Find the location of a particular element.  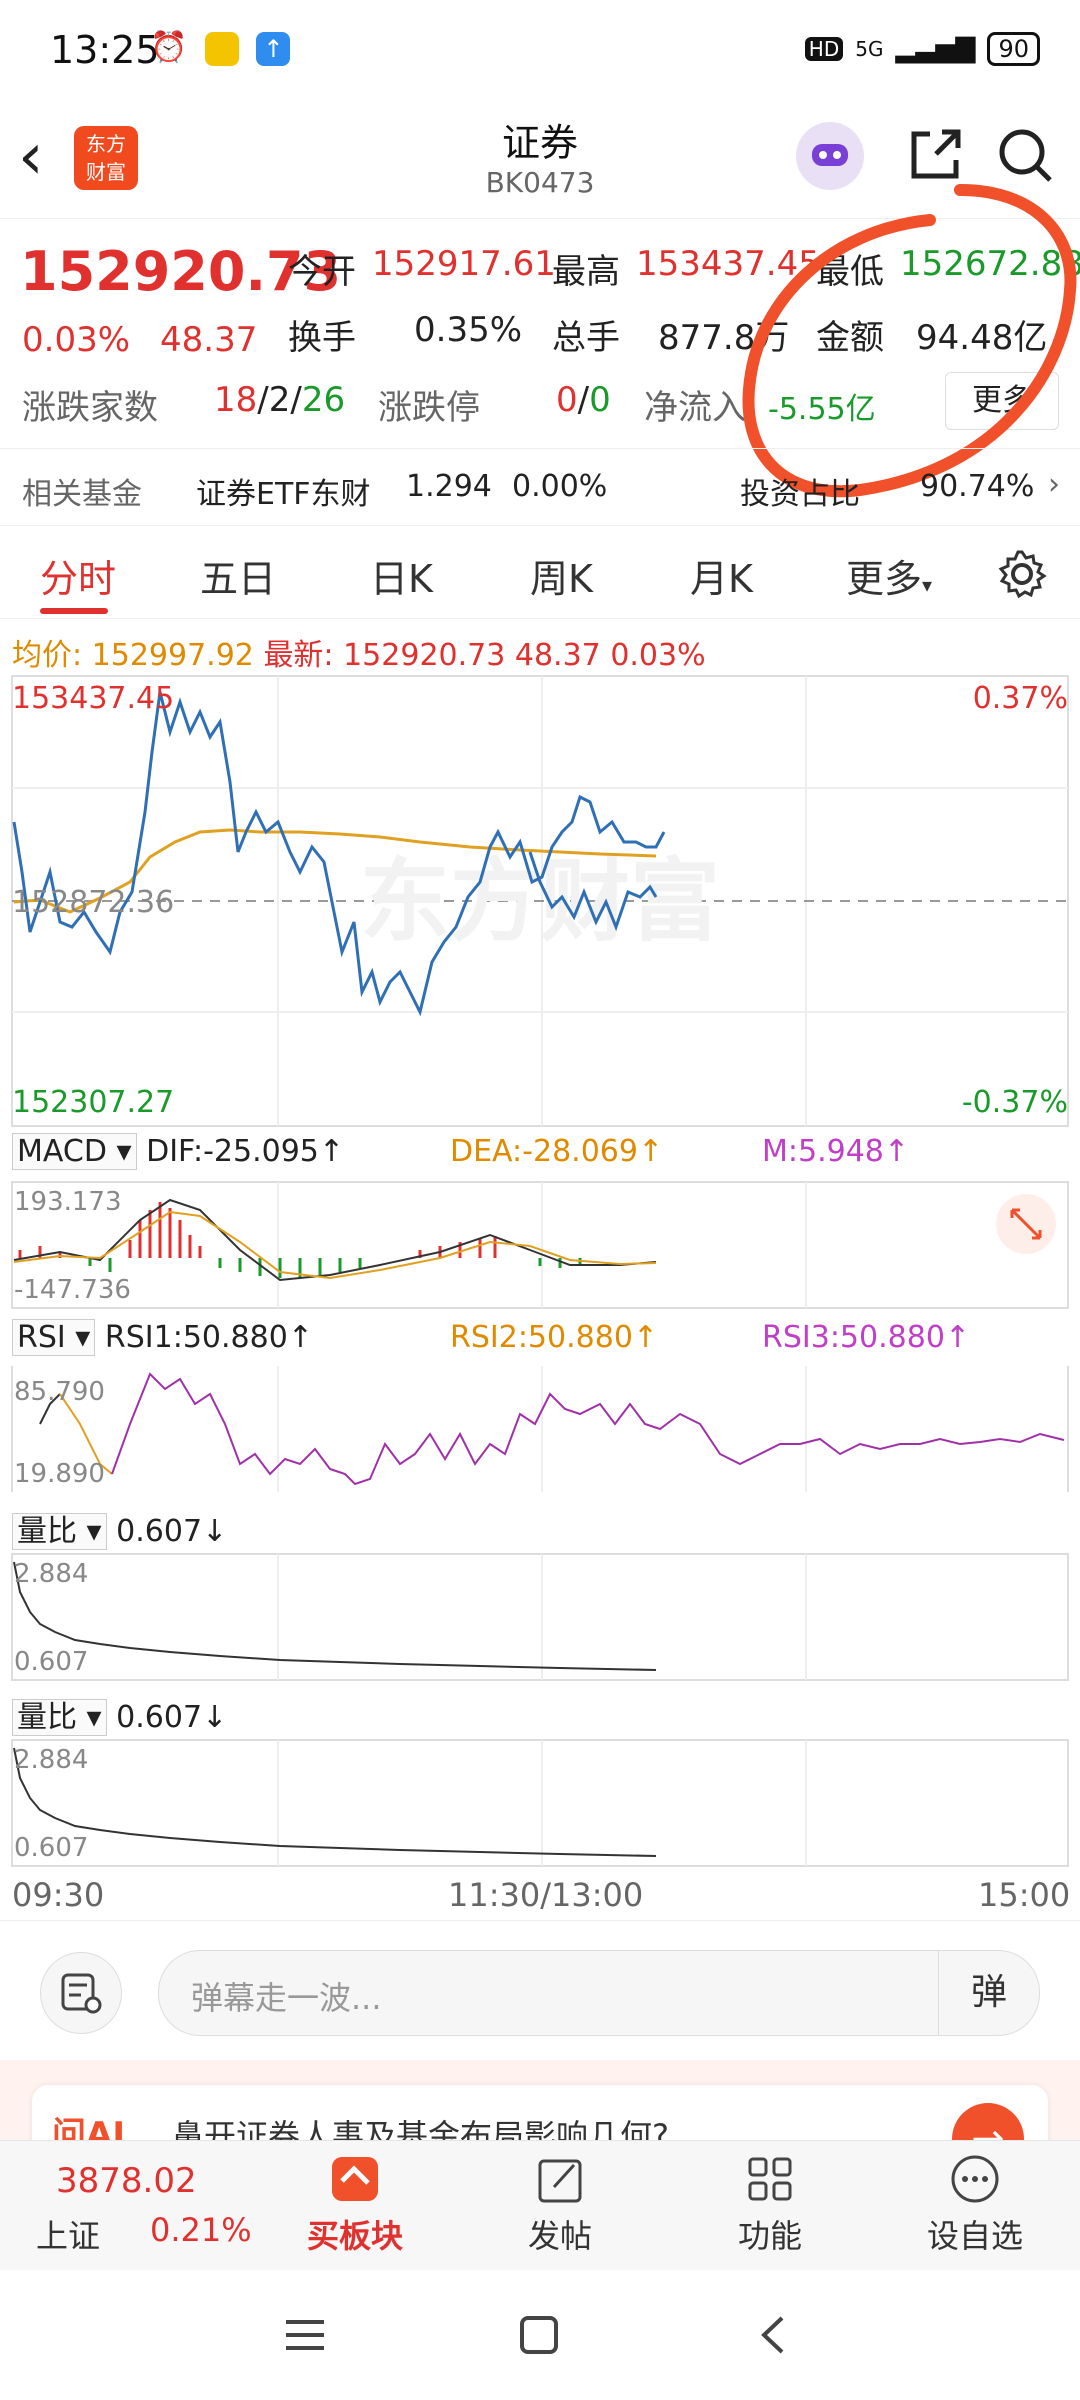

change-pct: 0.03% is located at coordinates (76, 340).